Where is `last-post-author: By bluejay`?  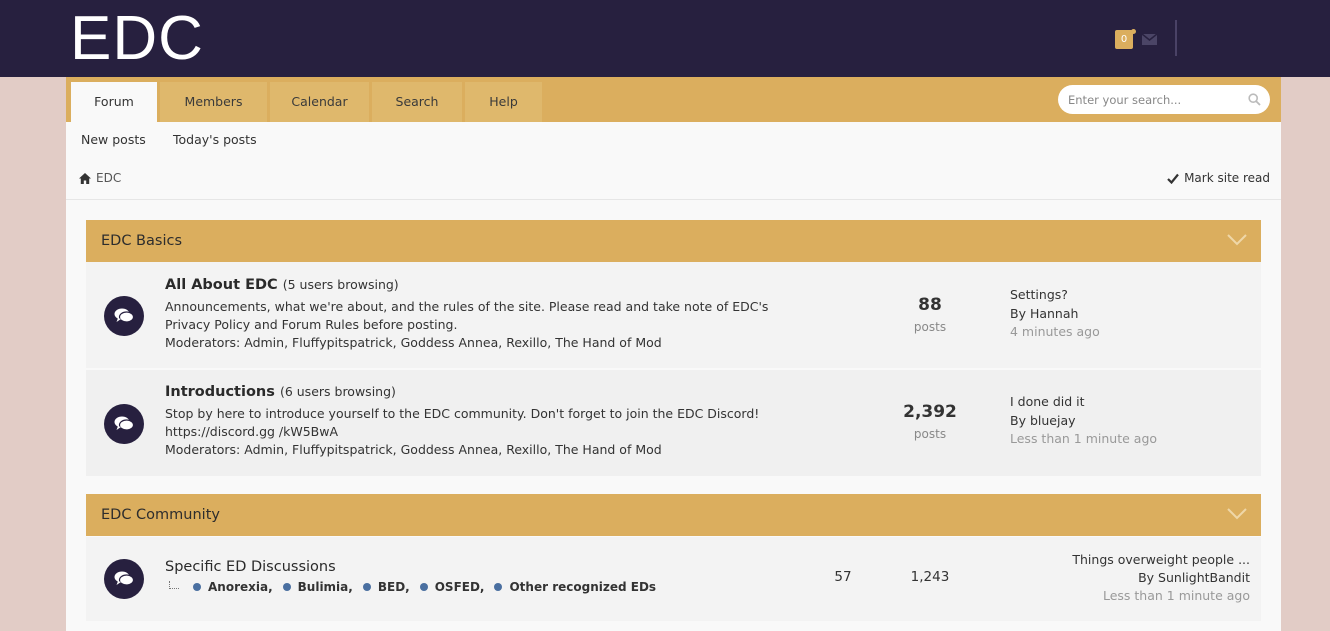 last-post-author: By bluejay is located at coordinates (1043, 420).